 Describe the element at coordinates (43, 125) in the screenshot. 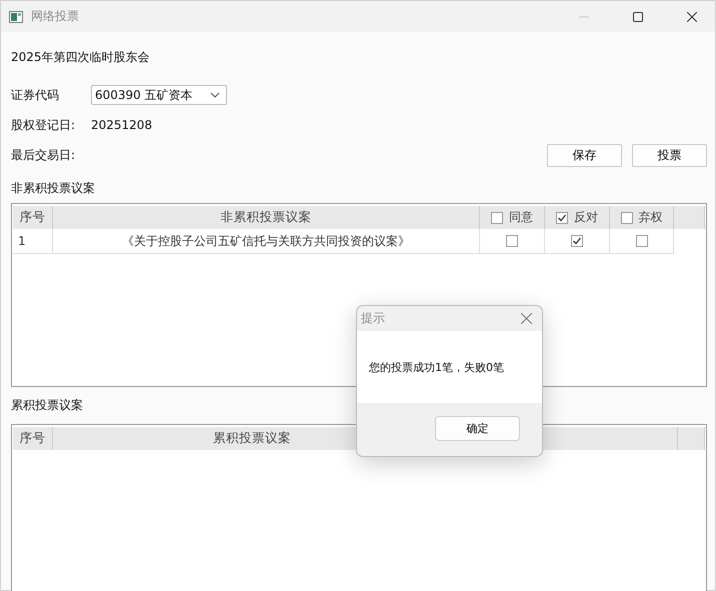

I see `field-label: 股权登记日:` at that location.